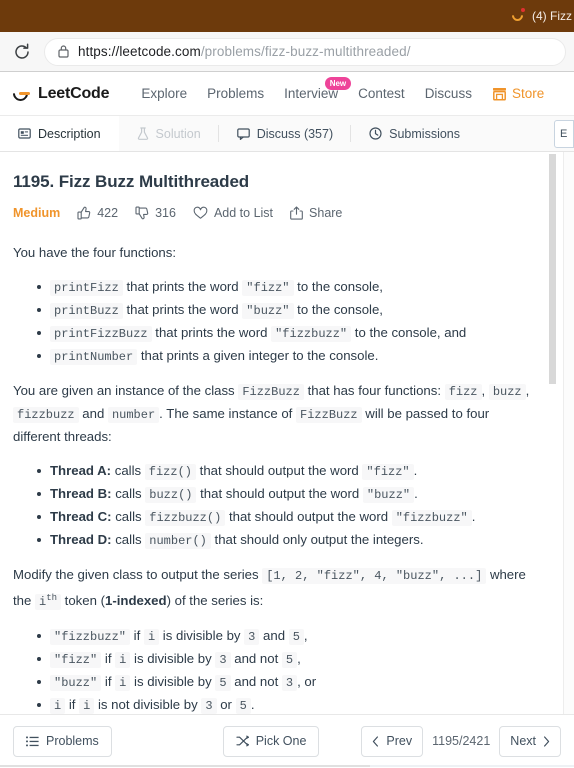 The width and height of the screenshot is (574, 768). I want to click on nav-link-store: Store, so click(518, 93).